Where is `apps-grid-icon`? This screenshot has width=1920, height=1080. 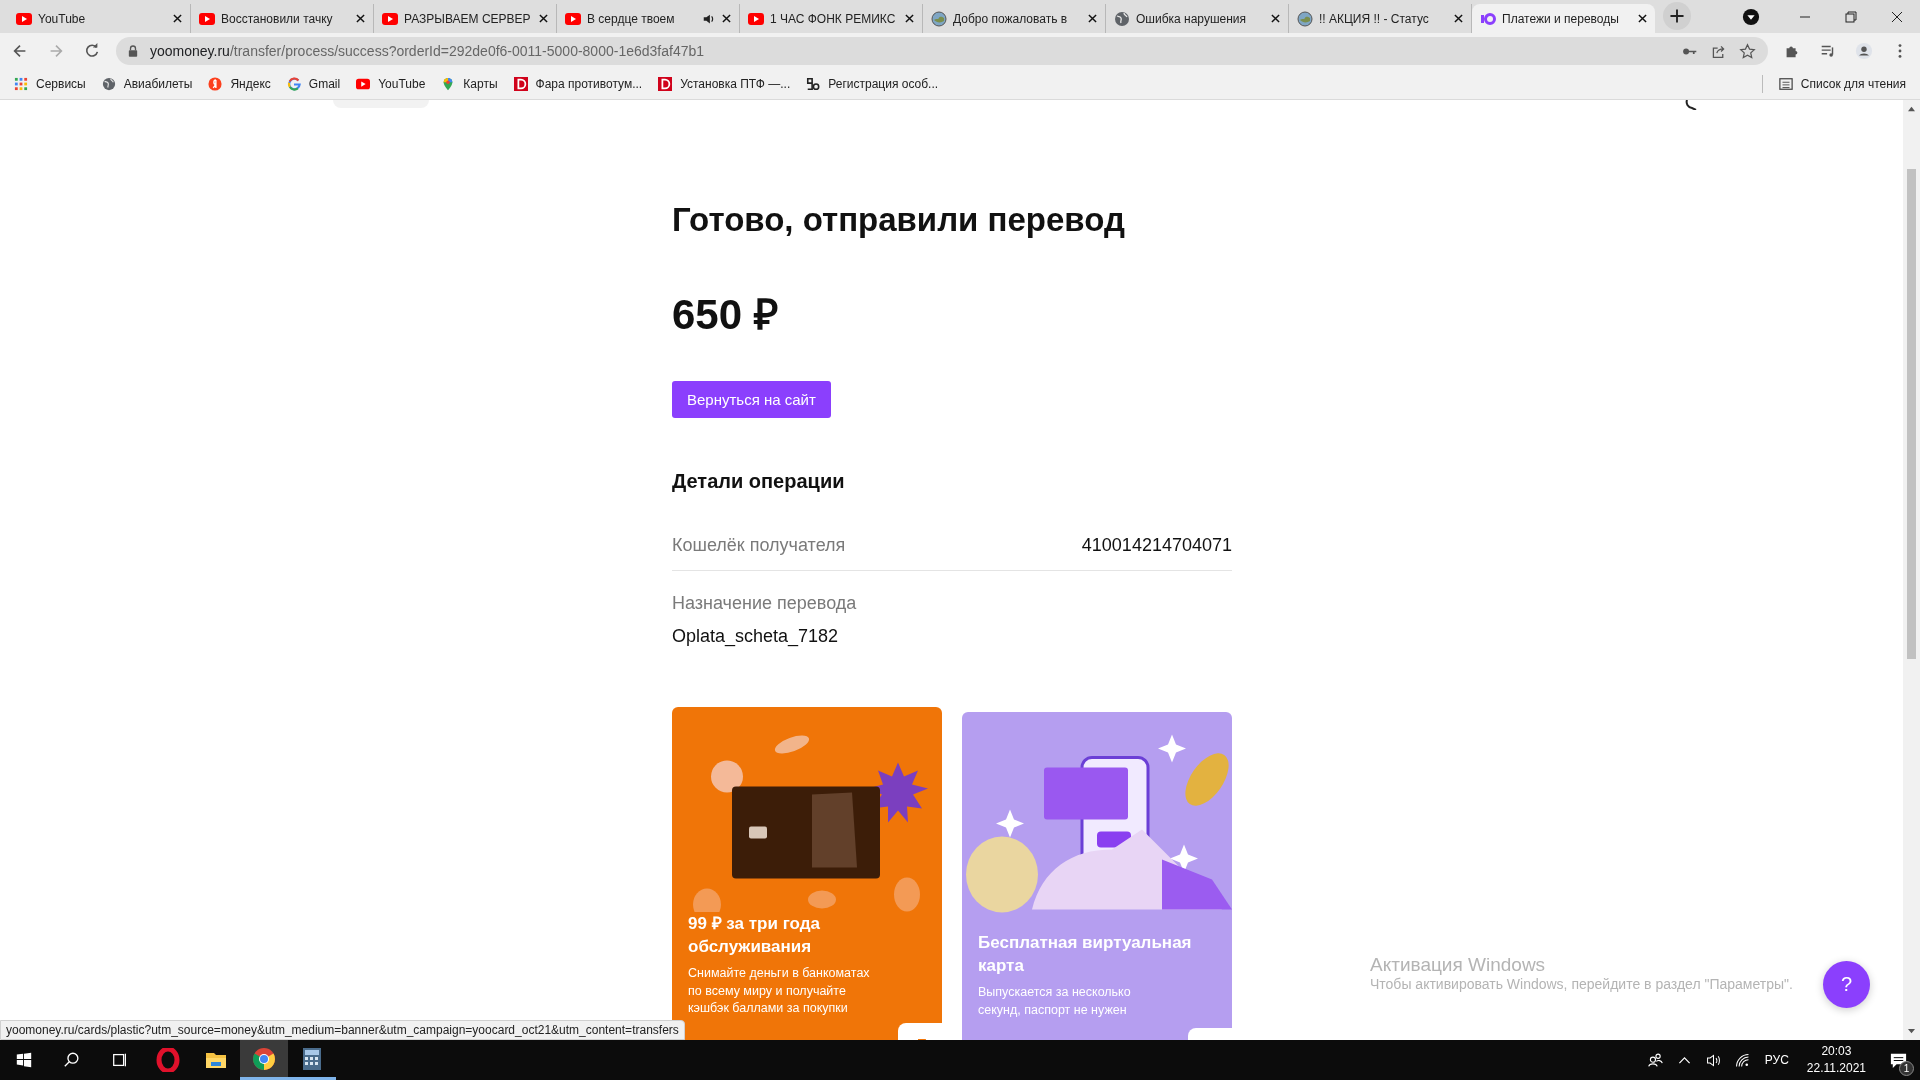
apps-grid-icon is located at coordinates (21, 84).